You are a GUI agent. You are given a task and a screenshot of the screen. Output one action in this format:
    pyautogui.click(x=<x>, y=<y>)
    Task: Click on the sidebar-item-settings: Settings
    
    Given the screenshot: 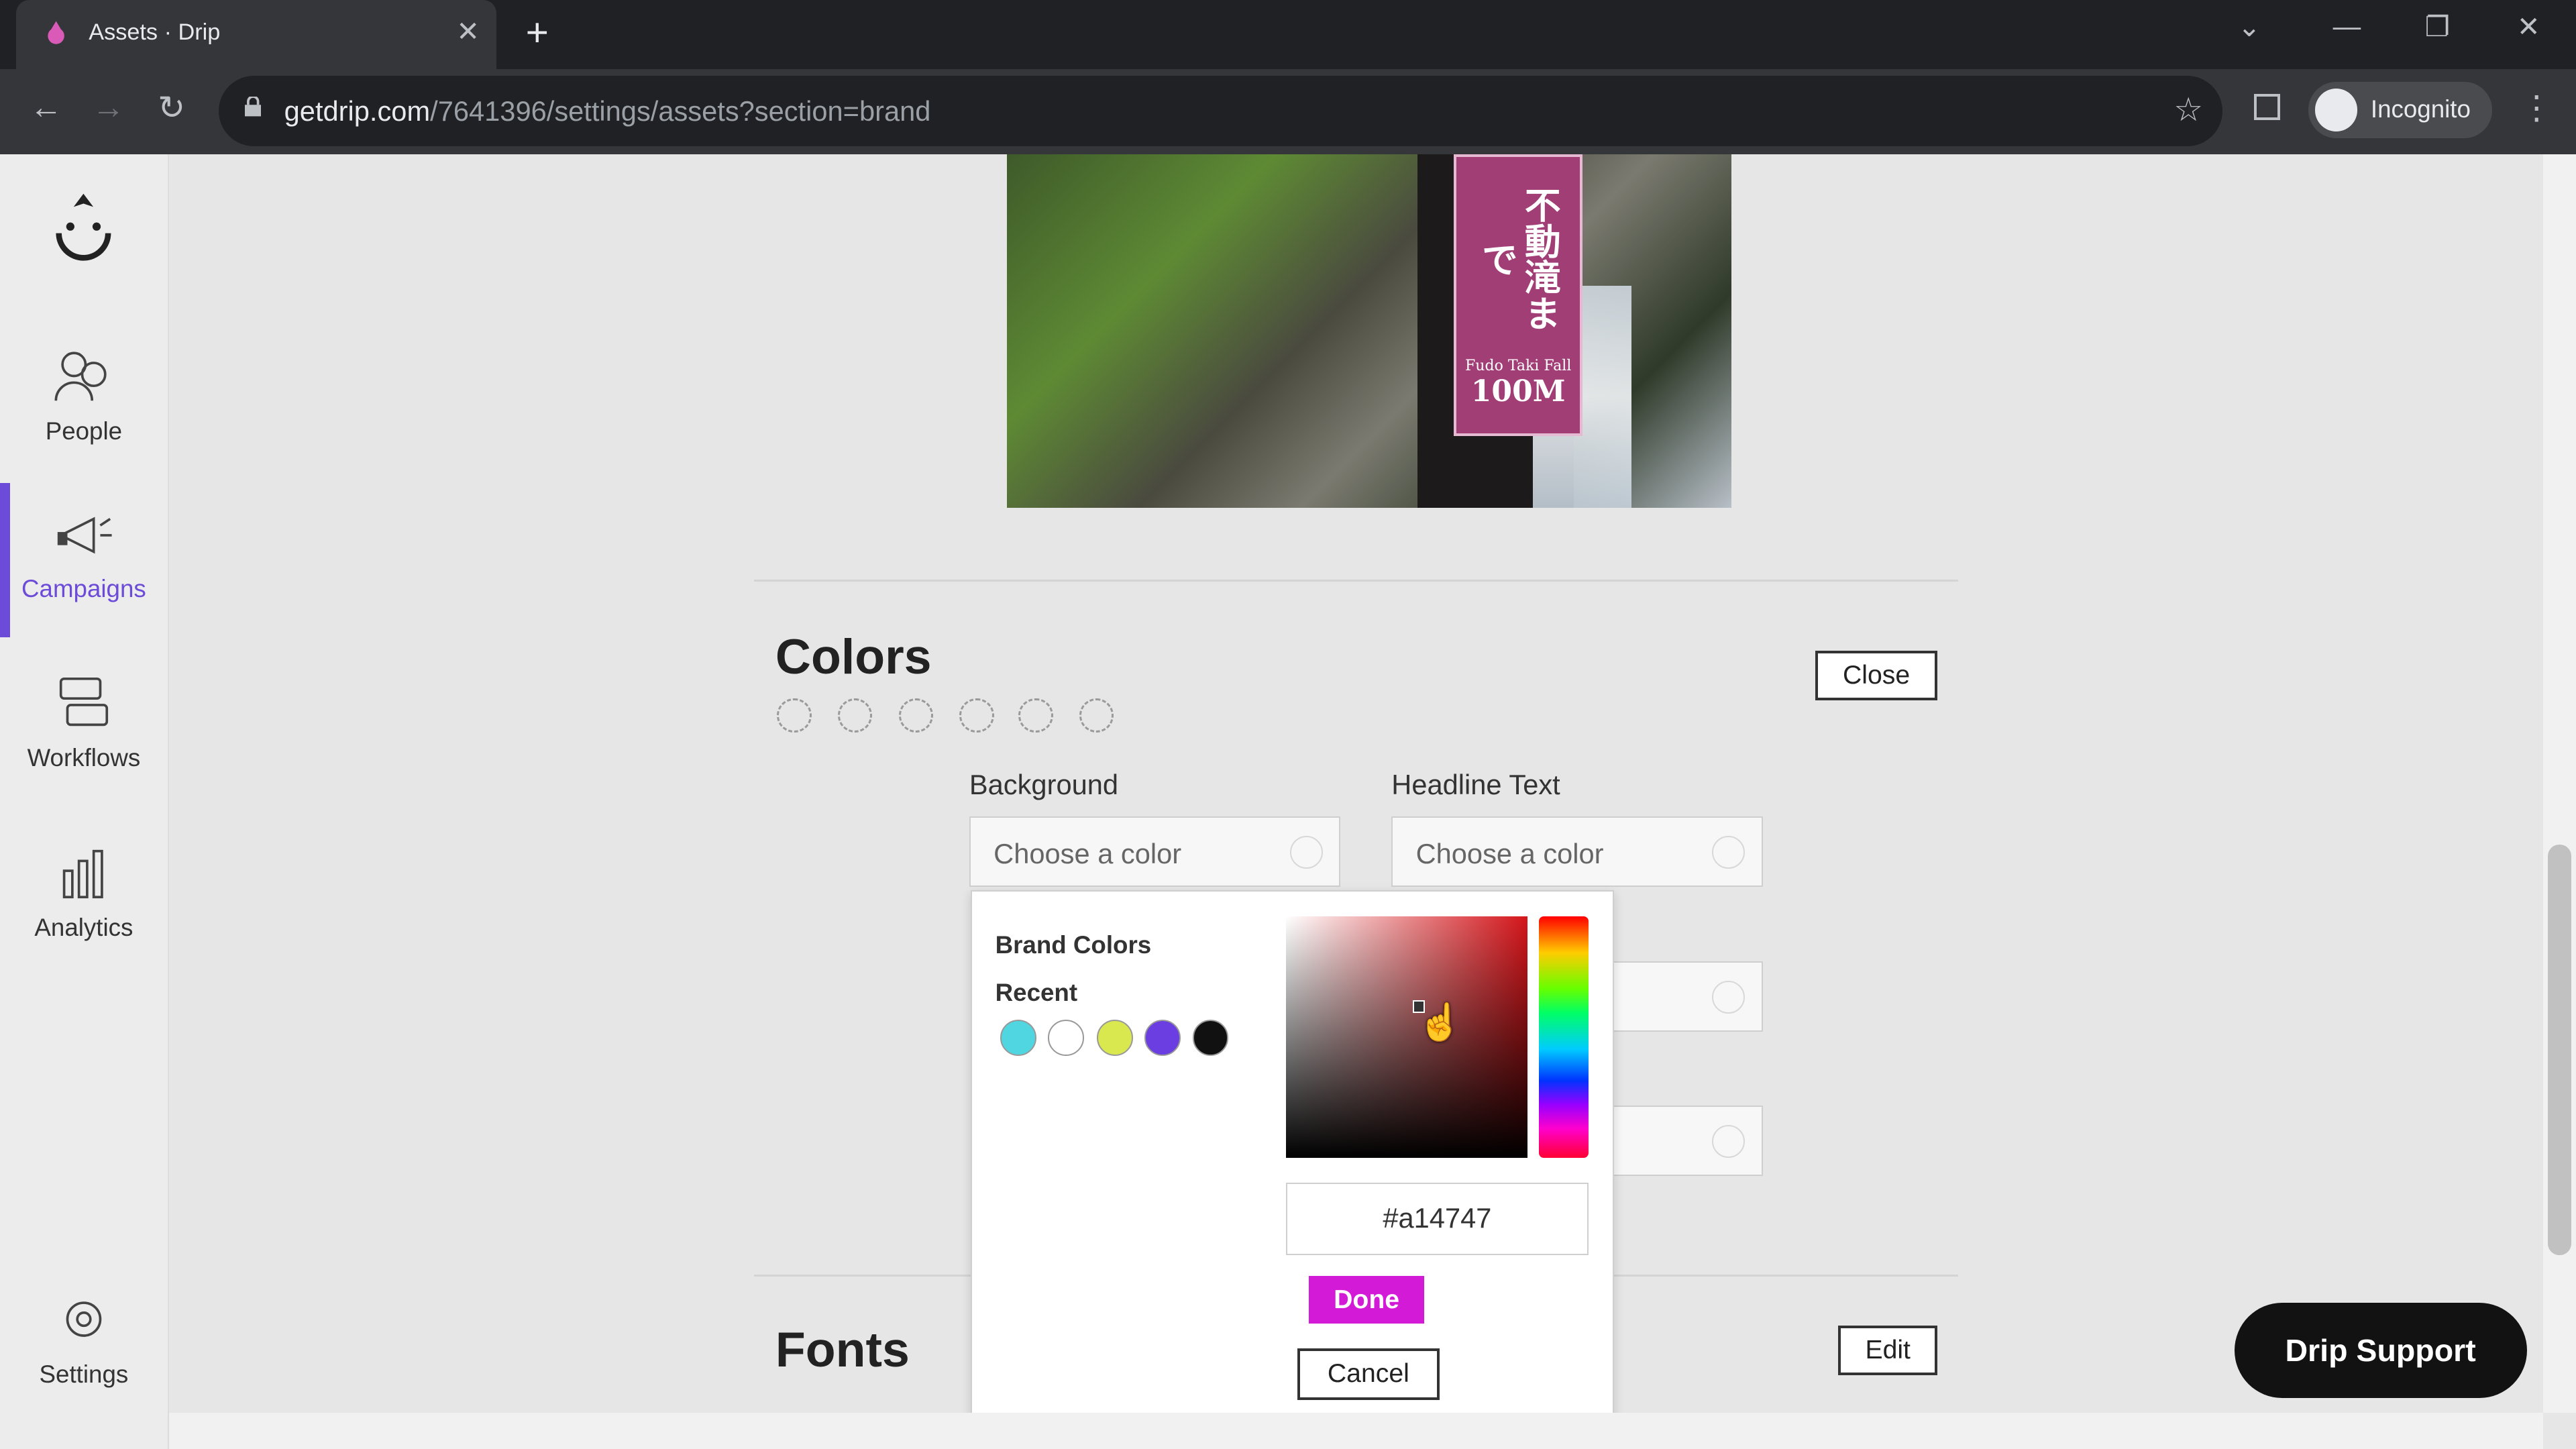 What is the action you would take?
    pyautogui.click(x=84, y=1346)
    